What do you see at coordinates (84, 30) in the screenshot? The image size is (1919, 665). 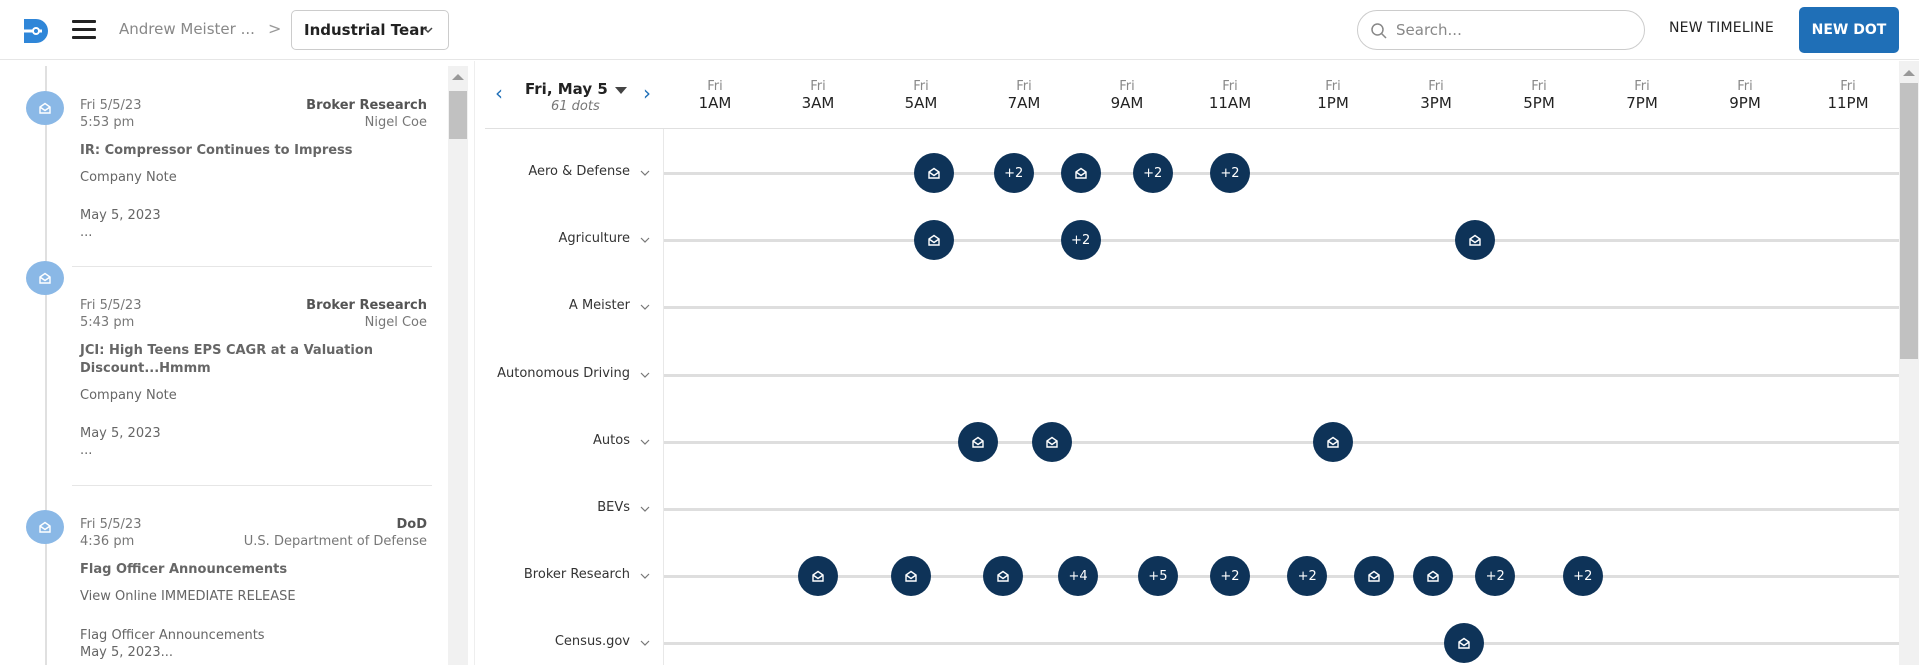 I see `hamburger-menu-icon` at bounding box center [84, 30].